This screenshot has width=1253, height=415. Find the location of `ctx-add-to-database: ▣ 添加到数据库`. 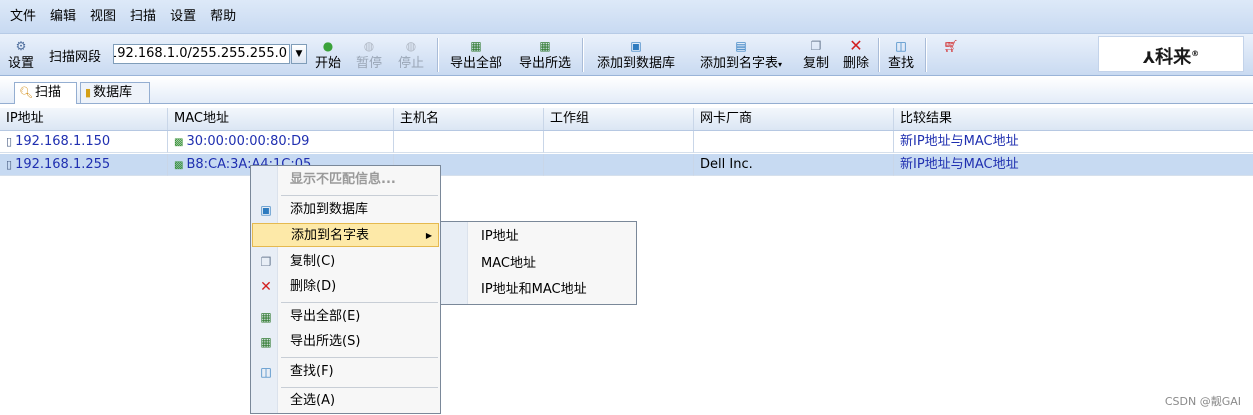

ctx-add-to-database: ▣ 添加到数据库 is located at coordinates (345, 210).